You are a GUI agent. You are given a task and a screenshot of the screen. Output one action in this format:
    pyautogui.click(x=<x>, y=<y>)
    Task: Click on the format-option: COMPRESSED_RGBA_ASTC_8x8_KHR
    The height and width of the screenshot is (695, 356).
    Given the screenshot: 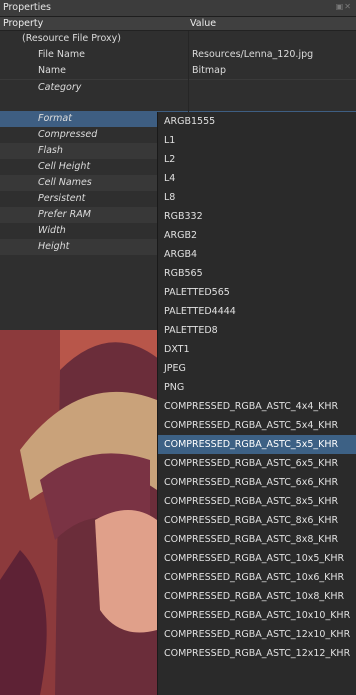 What is the action you would take?
    pyautogui.click(x=257, y=539)
    